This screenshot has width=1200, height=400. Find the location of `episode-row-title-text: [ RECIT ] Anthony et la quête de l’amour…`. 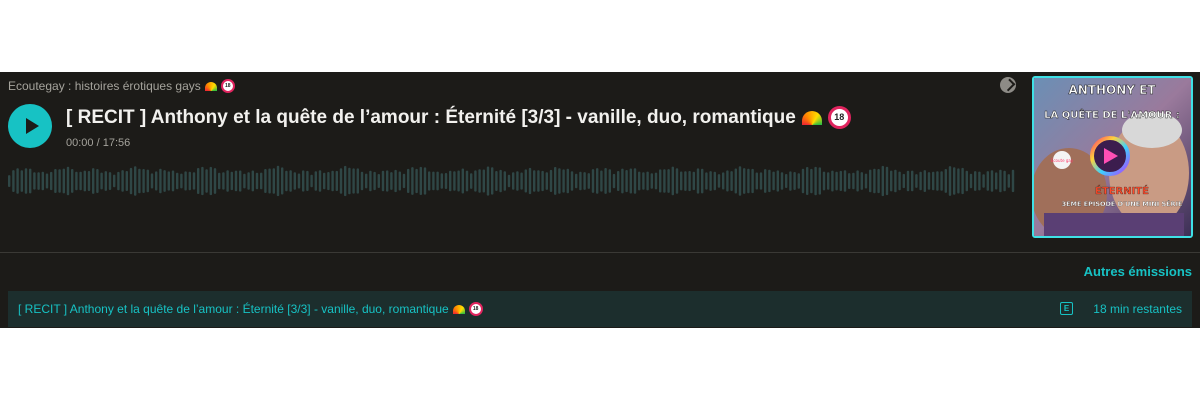

episode-row-title-text: [ RECIT ] Anthony et la quête de l’amour… is located at coordinates (233, 309).